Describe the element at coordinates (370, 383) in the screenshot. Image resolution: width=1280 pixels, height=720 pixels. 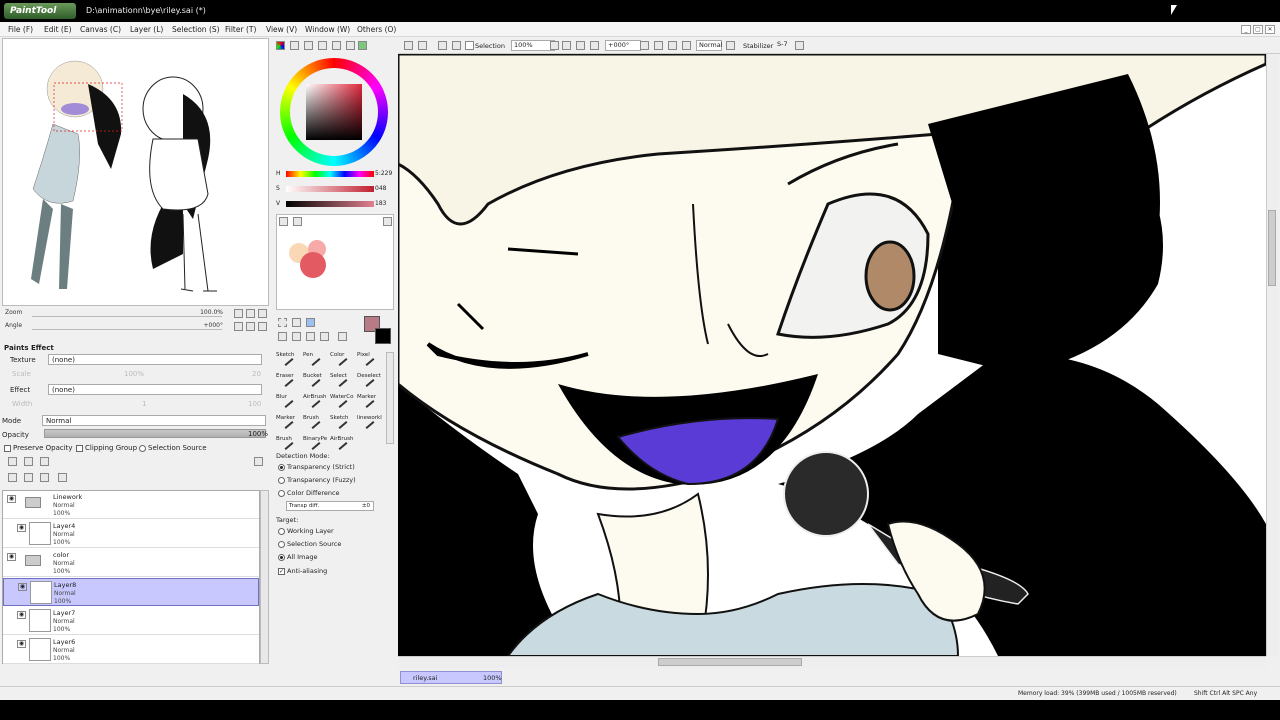
I see `tool-deselect-7: Deselect` at that location.